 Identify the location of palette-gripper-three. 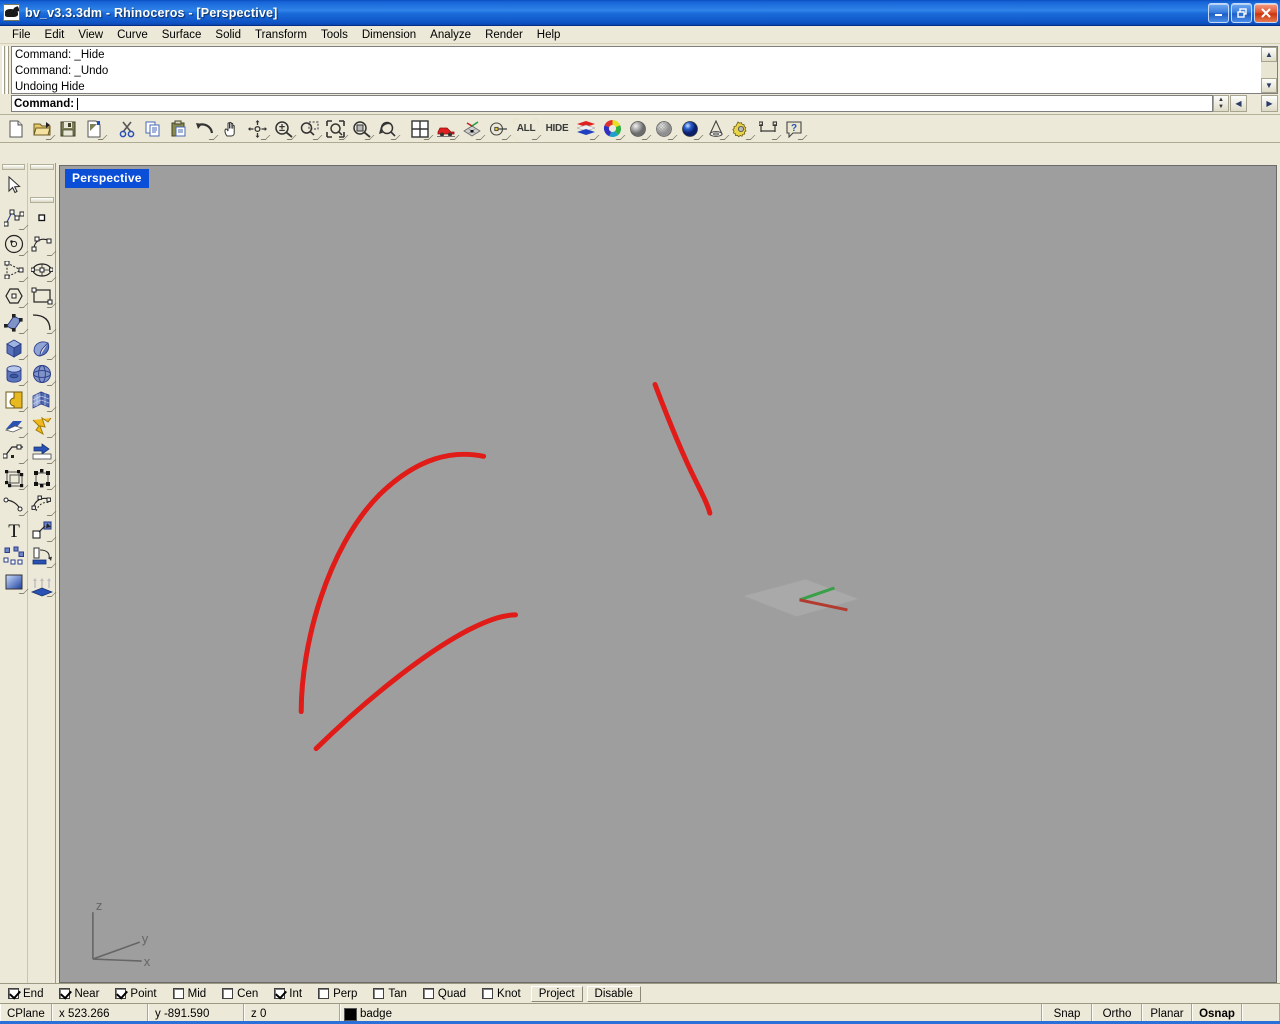
(42, 200).